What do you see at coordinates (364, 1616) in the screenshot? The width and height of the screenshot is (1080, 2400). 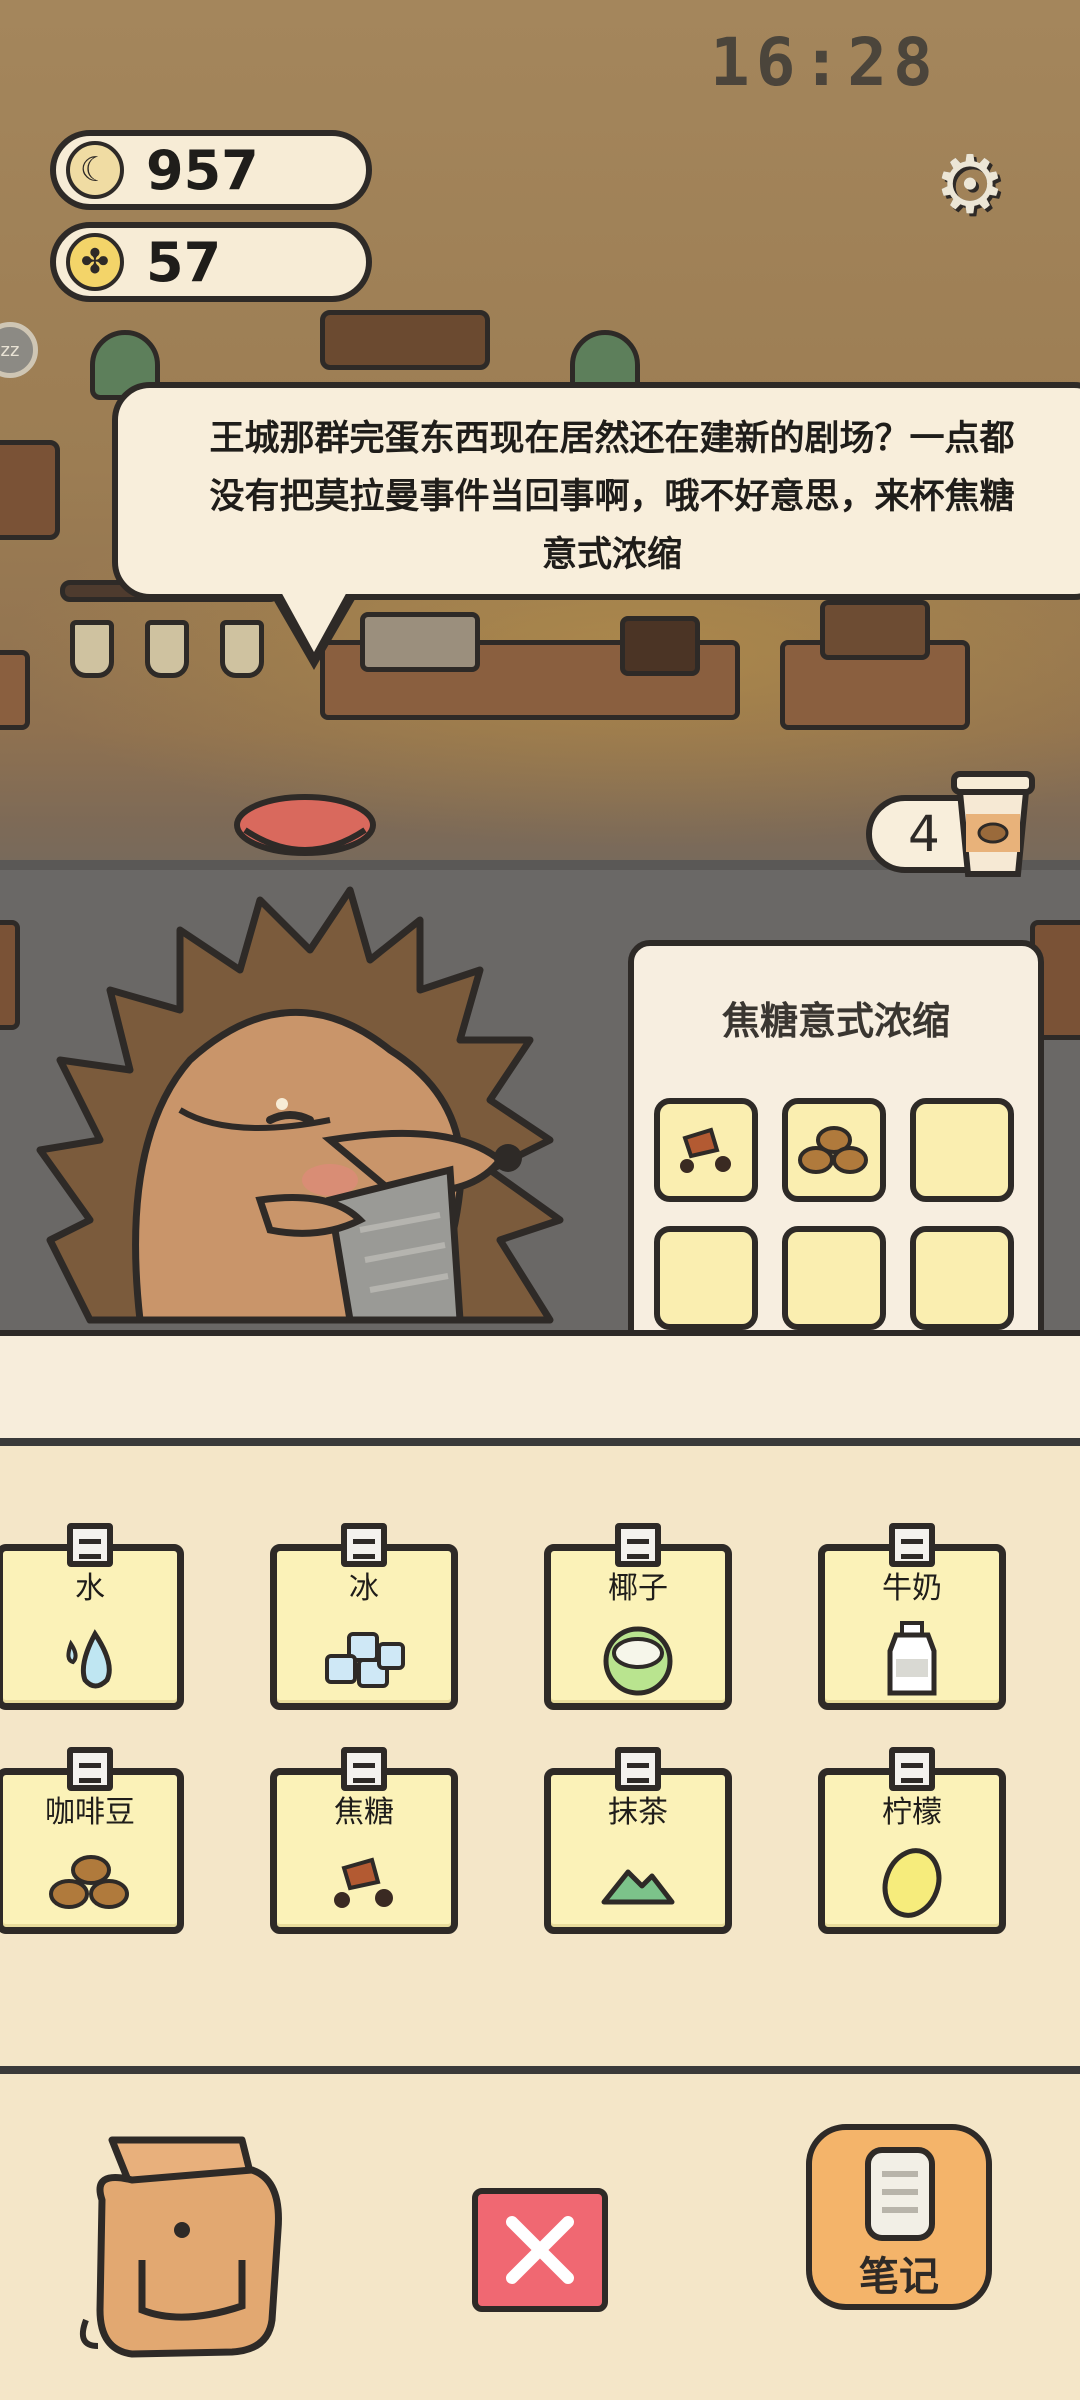 I see `ingredient-ice: 冰` at bounding box center [364, 1616].